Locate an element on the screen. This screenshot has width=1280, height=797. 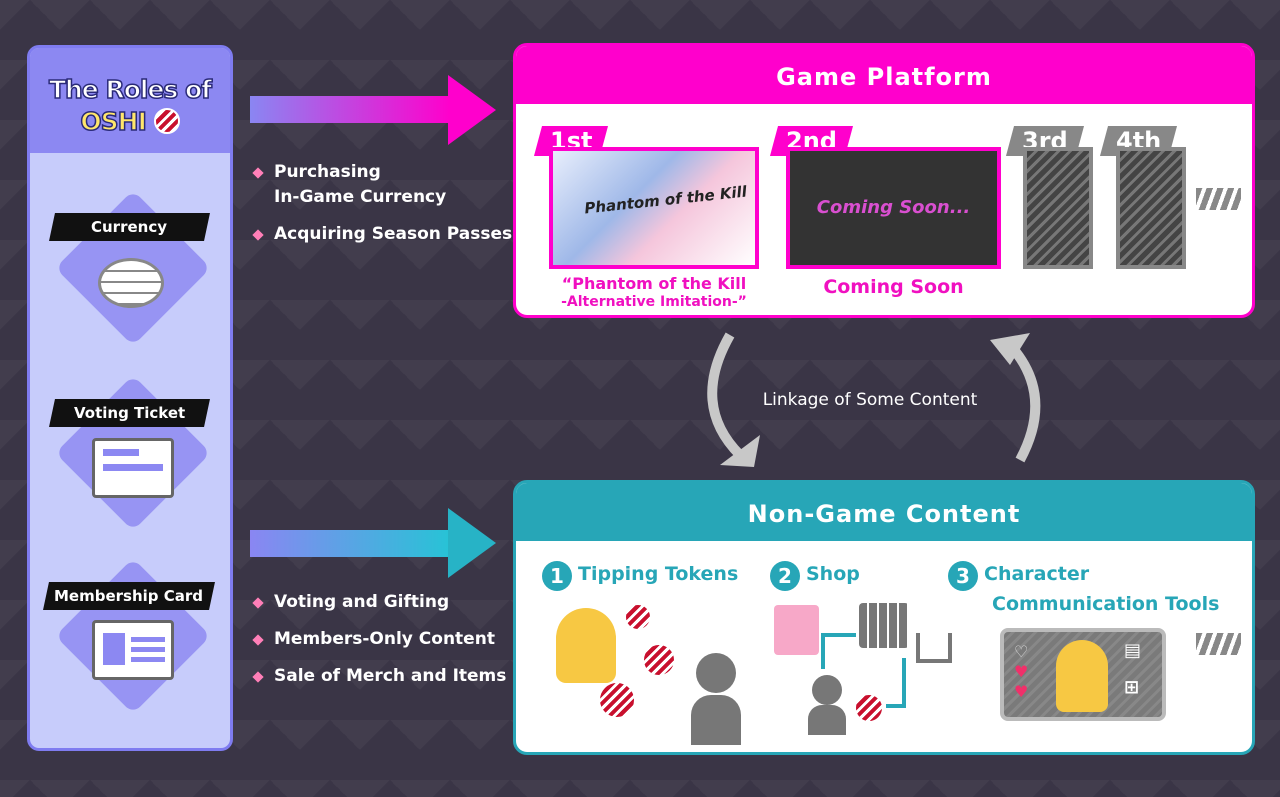
slot-4-placeholder is located at coordinates (1151, 208).